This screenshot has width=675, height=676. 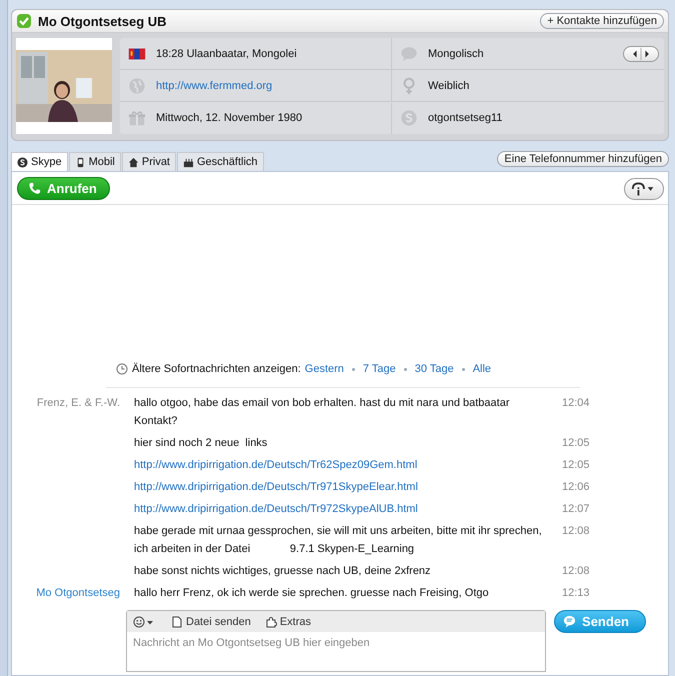 I want to click on sender-name: Frenz, E. & F.-W., so click(x=78, y=403).